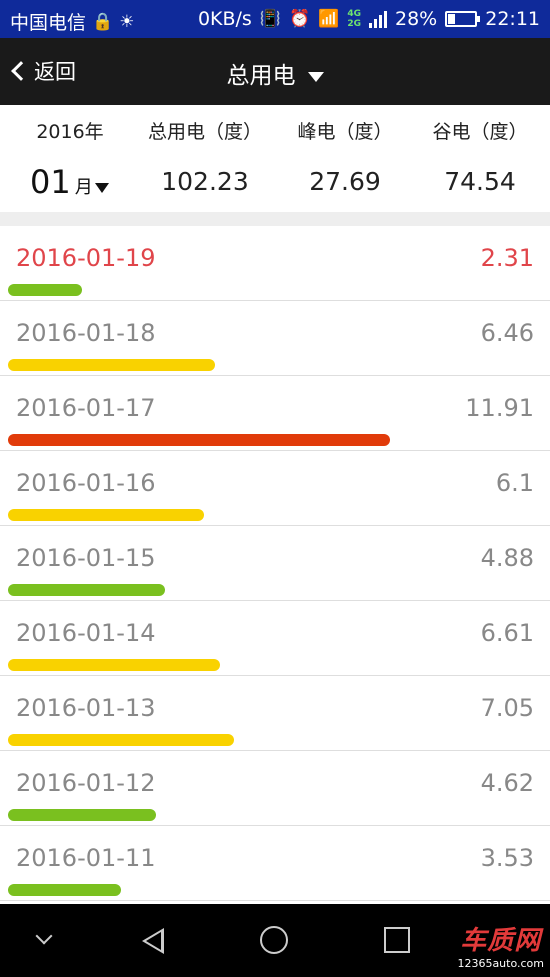 Image resolution: width=550 pixels, height=977 pixels. What do you see at coordinates (507, 333) in the screenshot?
I see `day-usage-value: 6.46` at bounding box center [507, 333].